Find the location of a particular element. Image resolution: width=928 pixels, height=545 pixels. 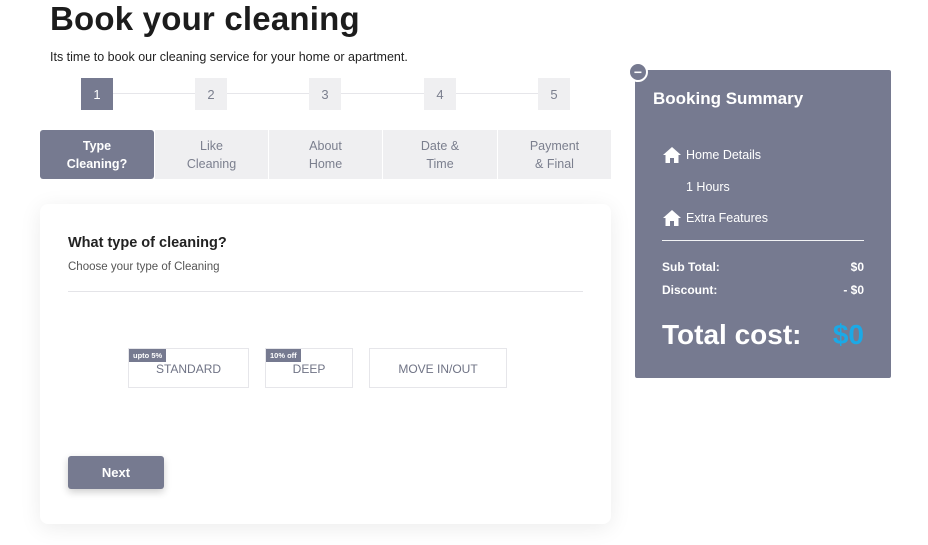

extra-features-row: Extra Features is located at coordinates (715, 218).